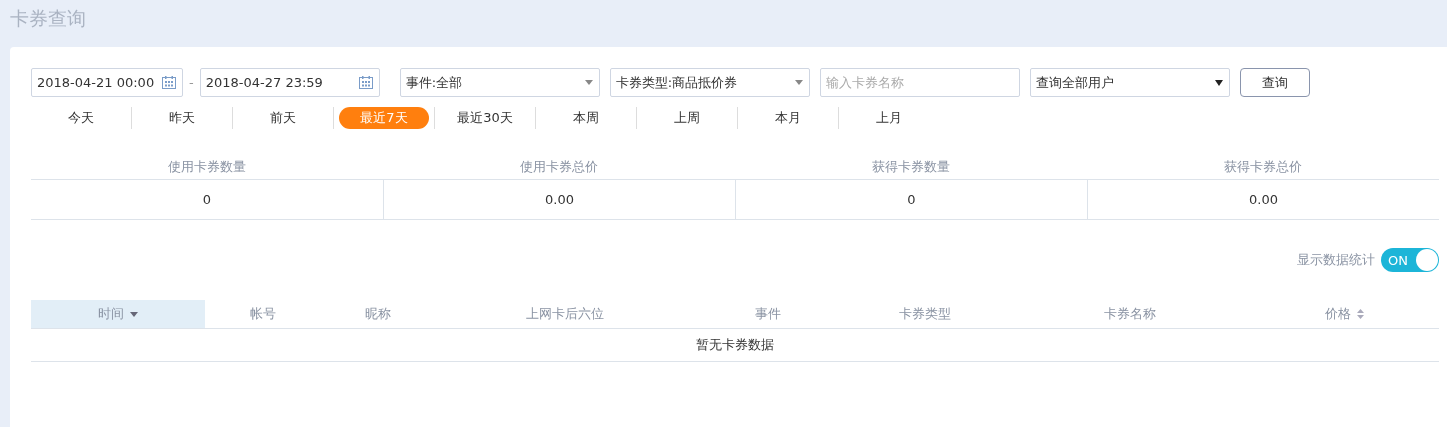  Describe the element at coordinates (559, 167) in the screenshot. I see `summary-label: 使用卡券总价` at that location.